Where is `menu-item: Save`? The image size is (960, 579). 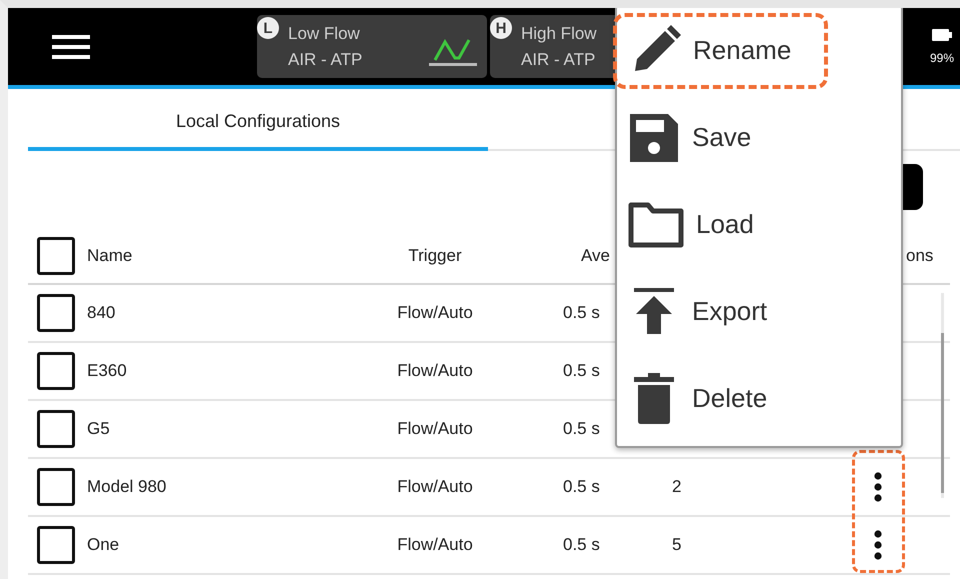 menu-item: Save is located at coordinates (689, 137).